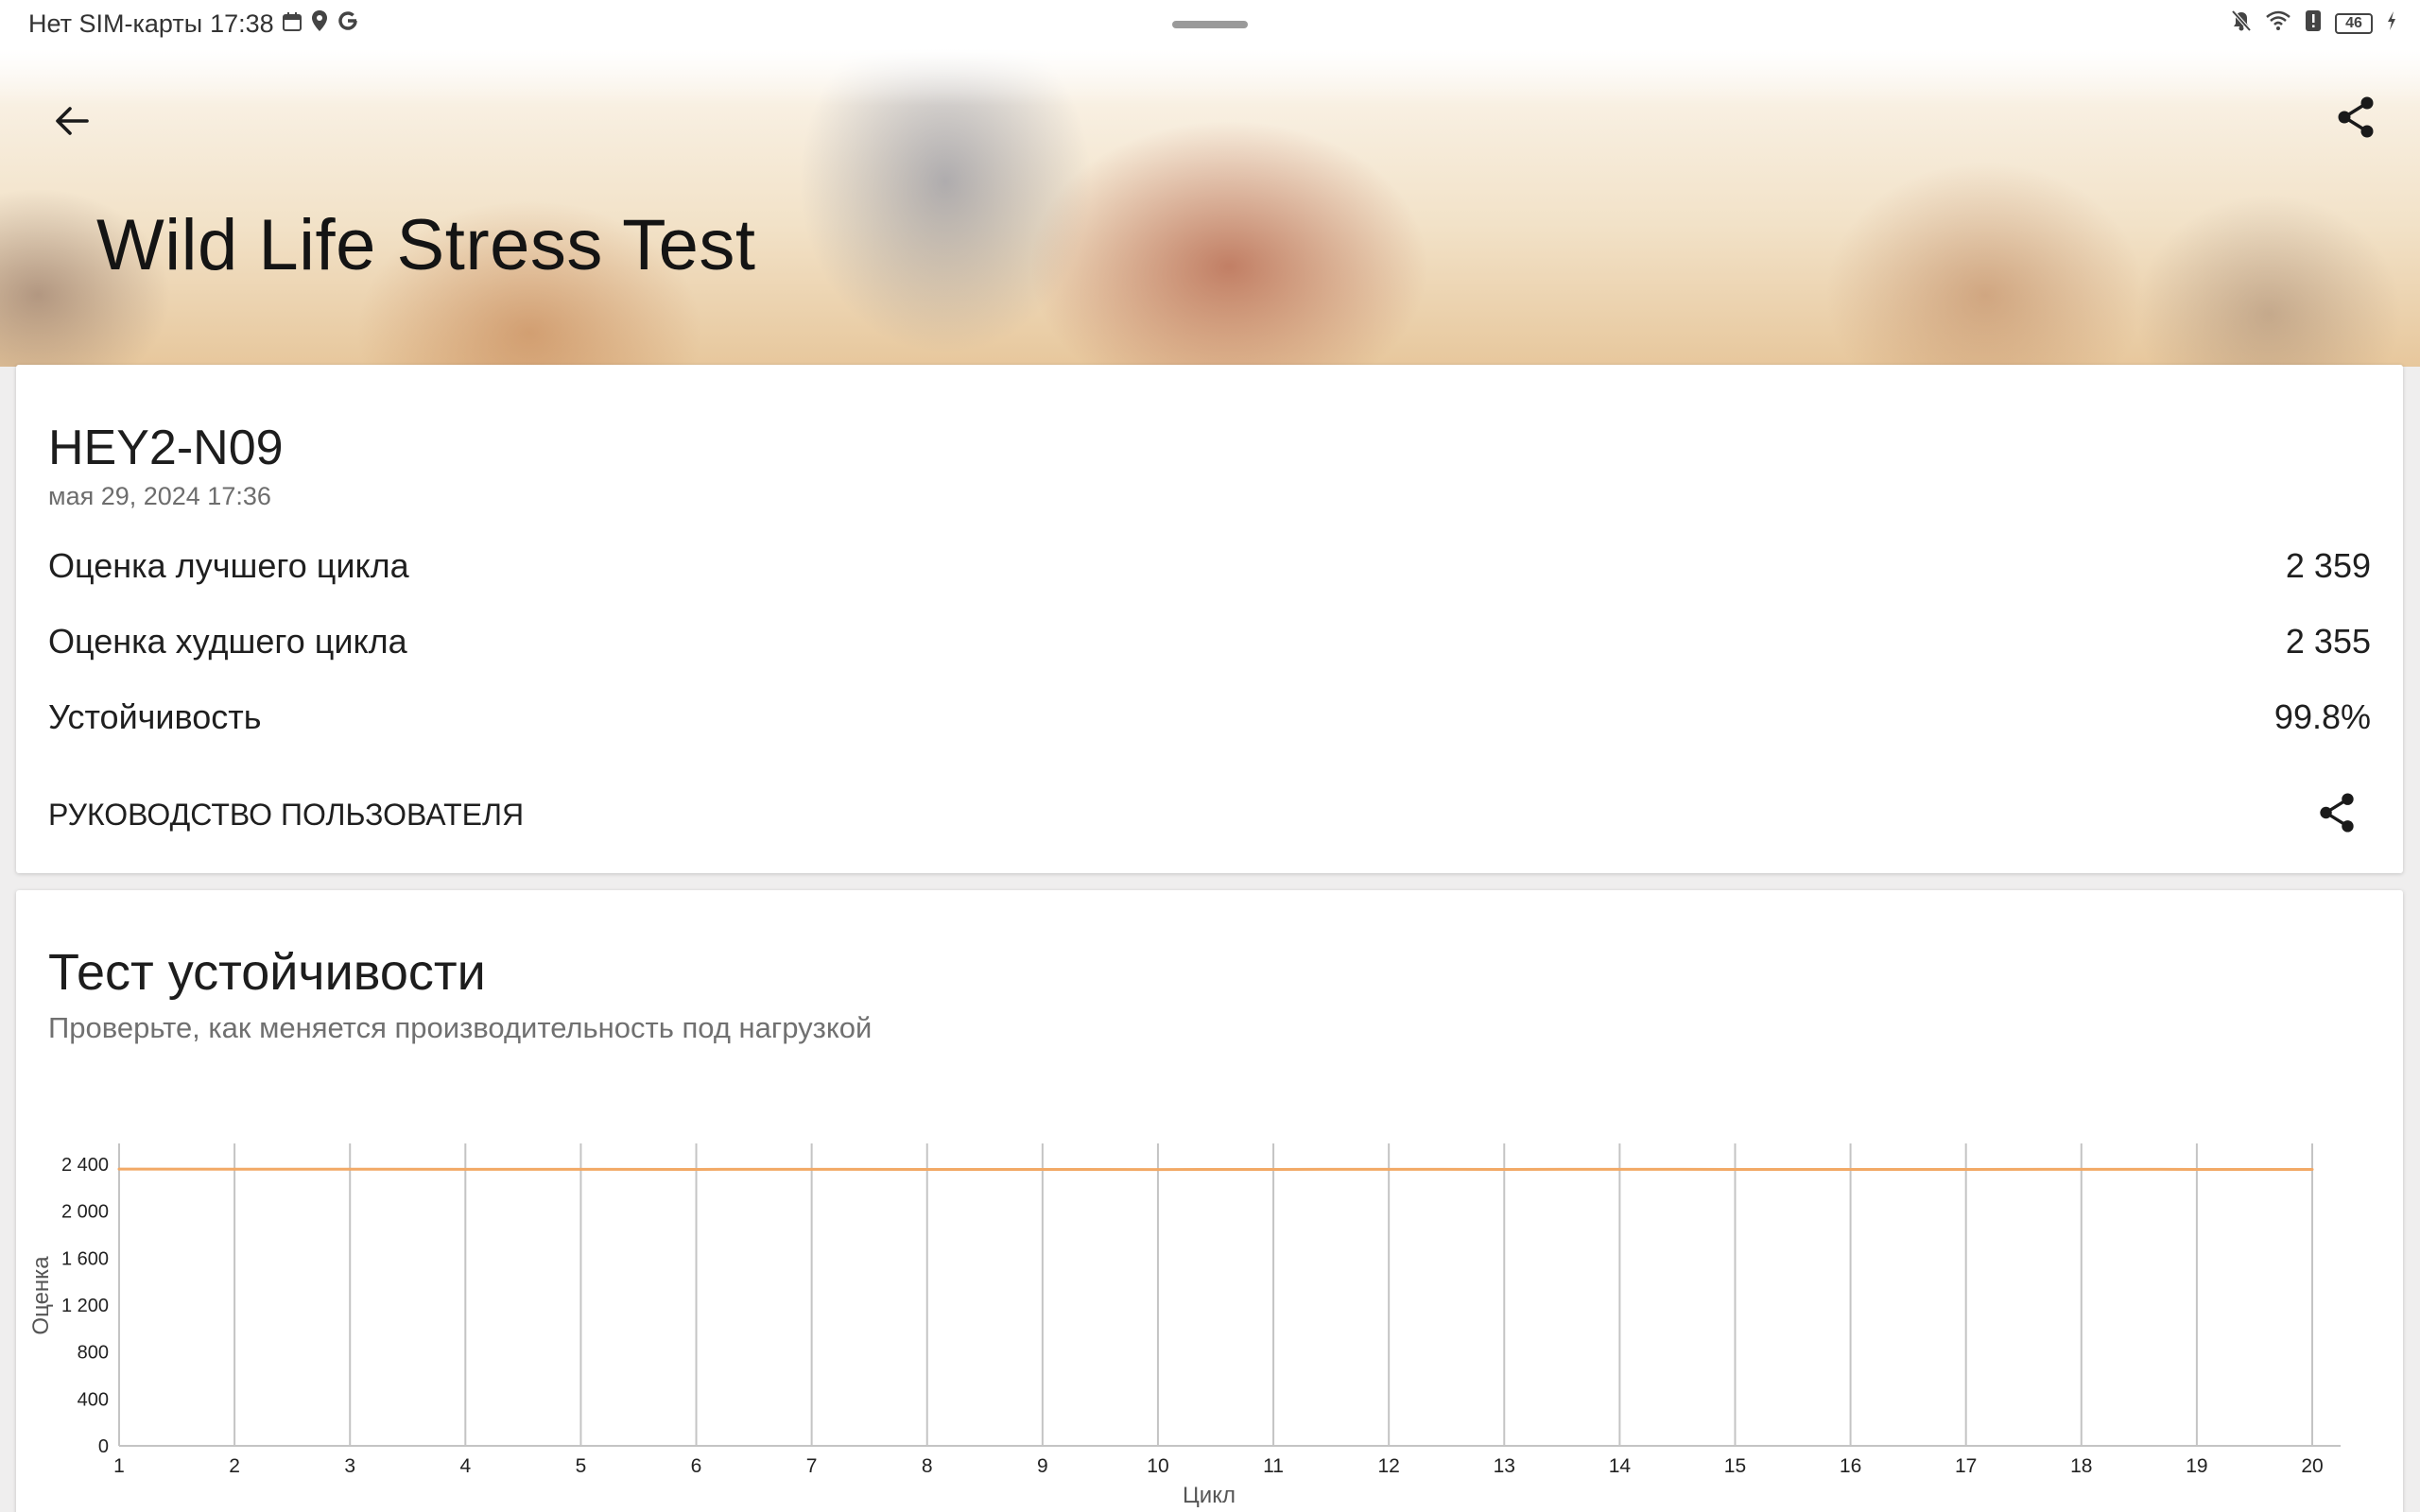 The image size is (2420, 1512). I want to click on x-tick-label: 7, so click(812, 1466).